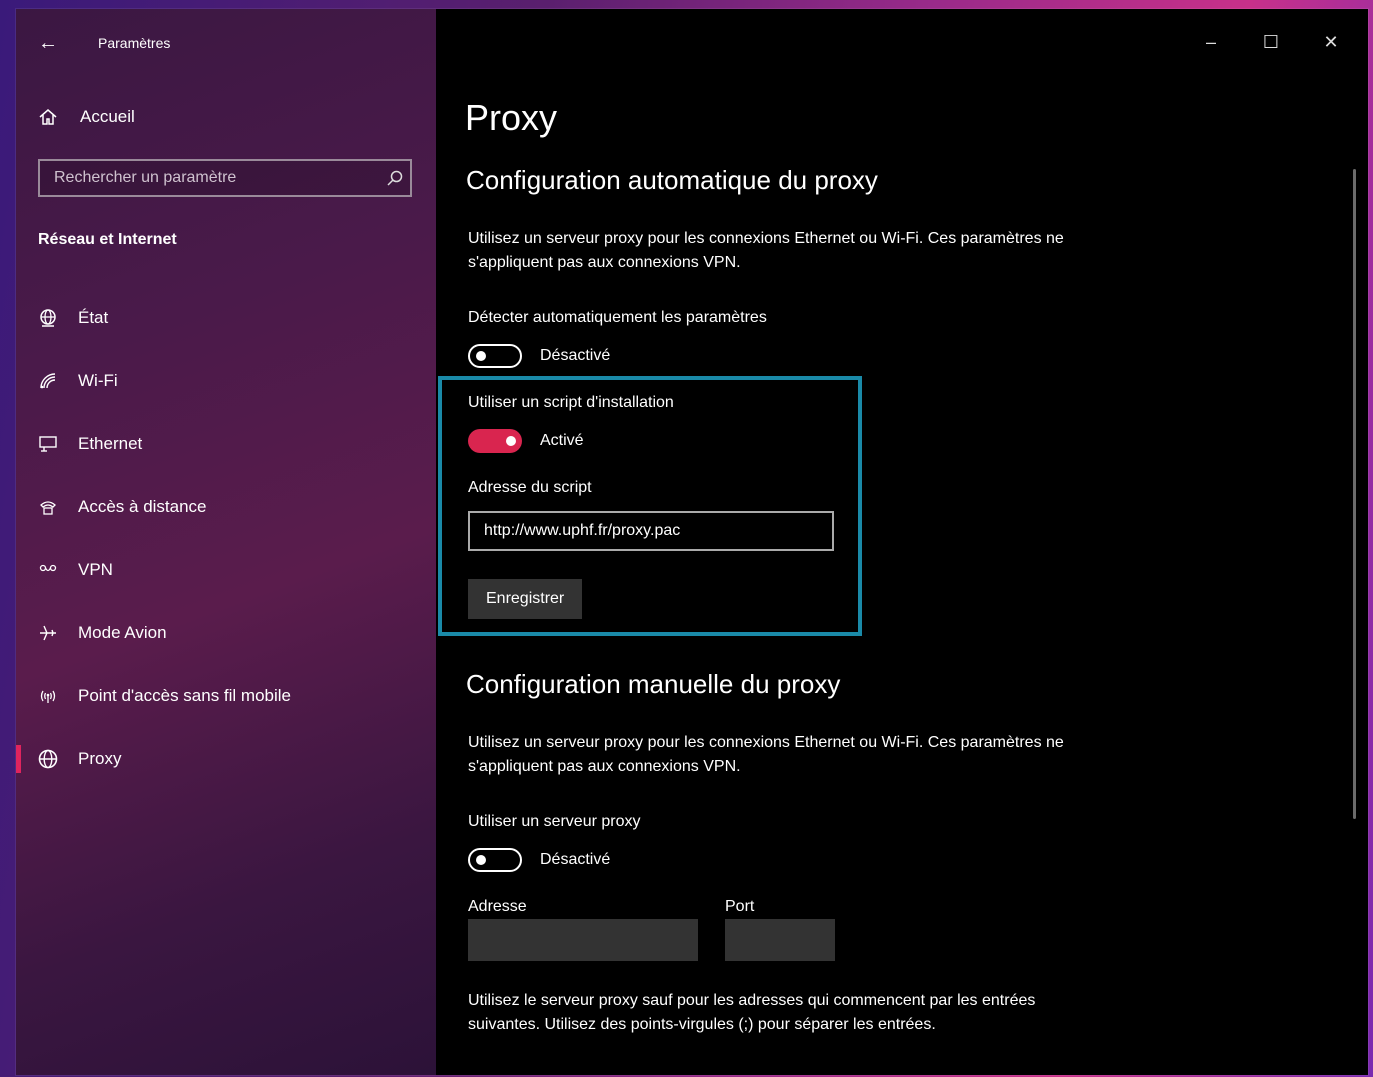 Image resolution: width=1373 pixels, height=1077 pixels. I want to click on detect-settings-state: Désactivé, so click(575, 355).